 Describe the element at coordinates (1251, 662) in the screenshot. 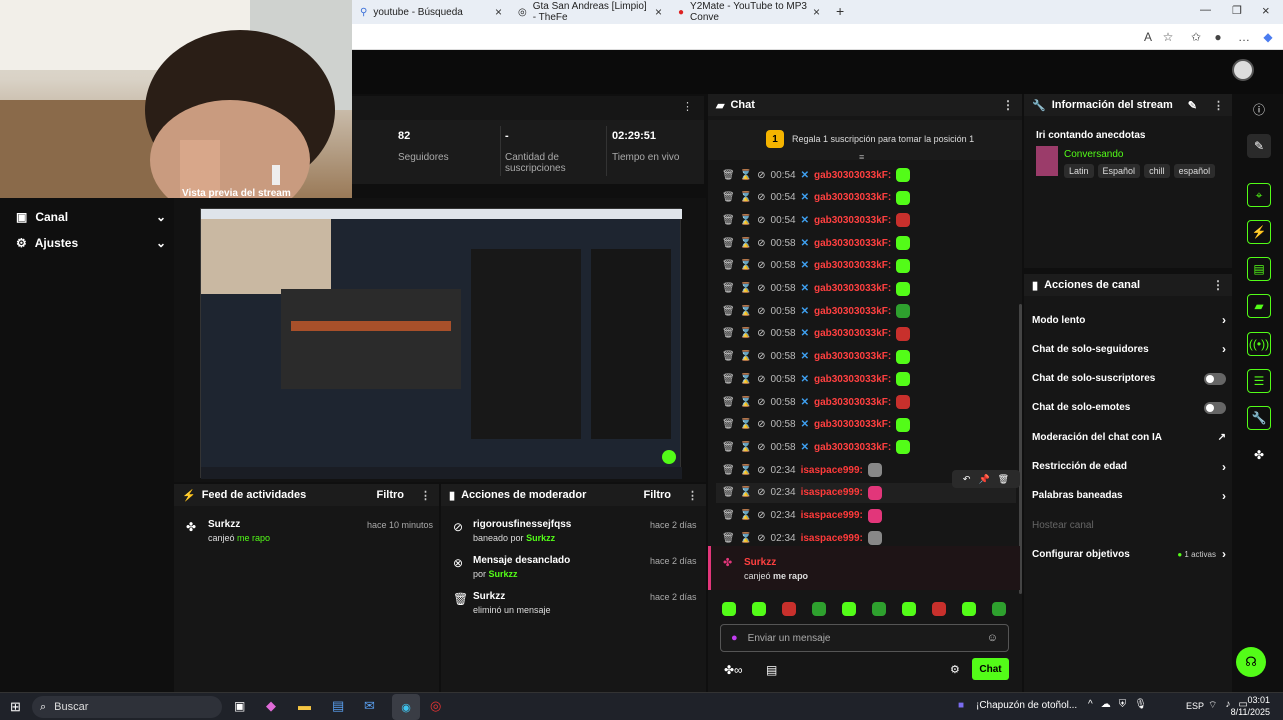

I see `support-icon: ☊` at that location.